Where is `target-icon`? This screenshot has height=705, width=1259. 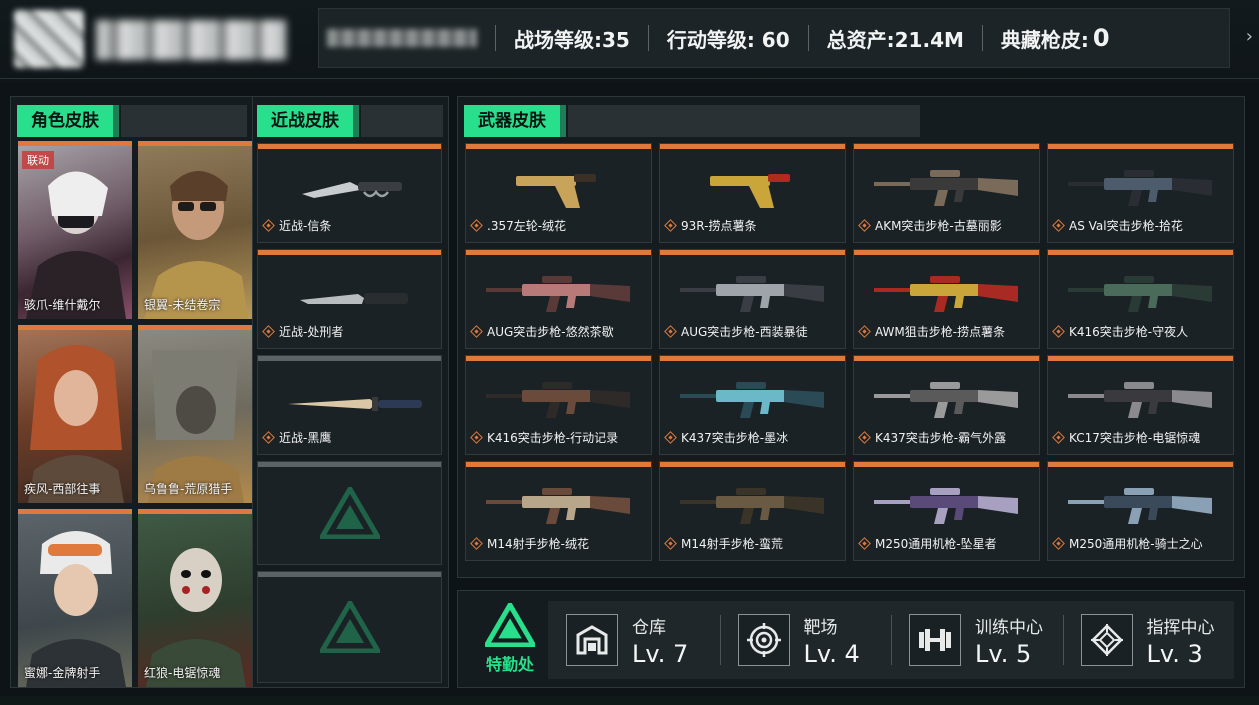 target-icon is located at coordinates (763, 640).